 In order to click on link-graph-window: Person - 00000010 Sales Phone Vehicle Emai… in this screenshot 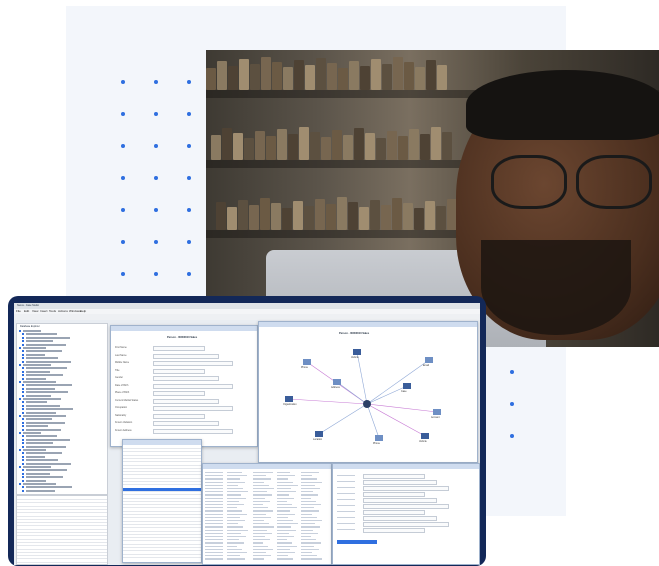, I will do `click(368, 392)`.